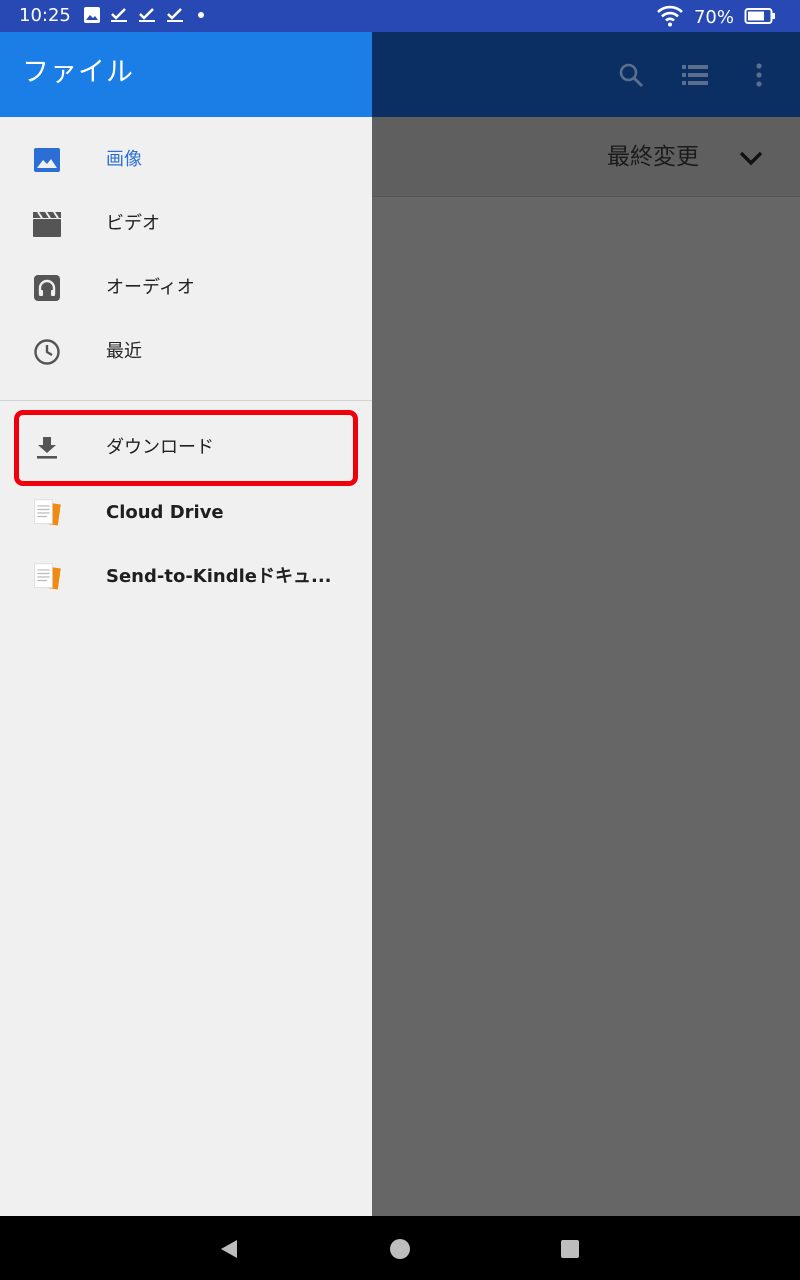  I want to click on nav-item-cloud-drive: Cloud Drive, so click(186, 513).